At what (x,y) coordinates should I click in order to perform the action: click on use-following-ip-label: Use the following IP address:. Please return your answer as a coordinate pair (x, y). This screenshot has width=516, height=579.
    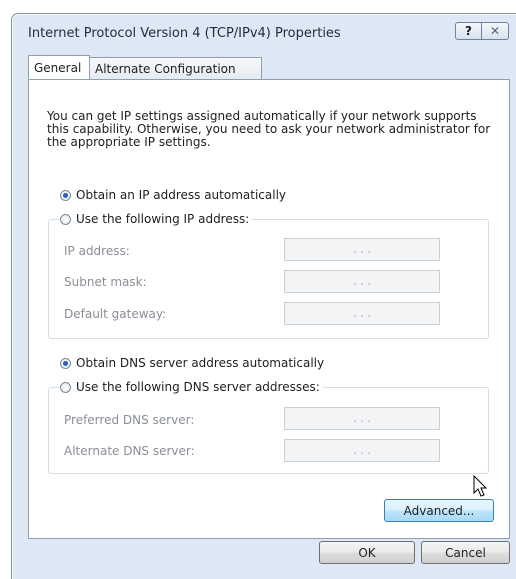
    Looking at the image, I should click on (163, 219).